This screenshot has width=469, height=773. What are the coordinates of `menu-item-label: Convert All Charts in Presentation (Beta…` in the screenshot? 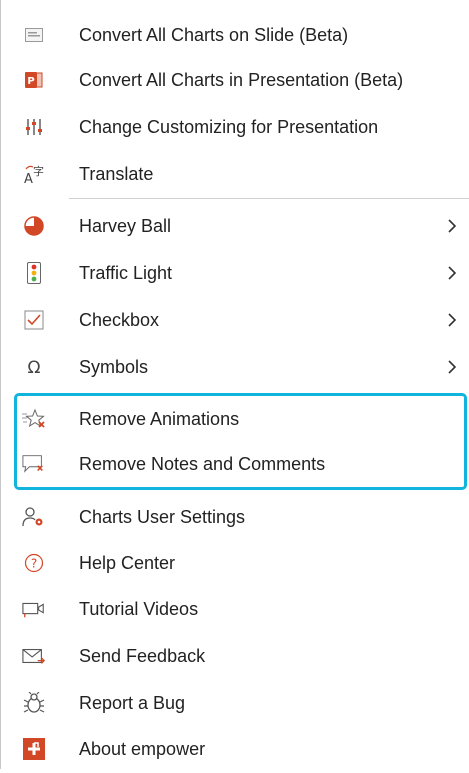 It's located at (241, 80).